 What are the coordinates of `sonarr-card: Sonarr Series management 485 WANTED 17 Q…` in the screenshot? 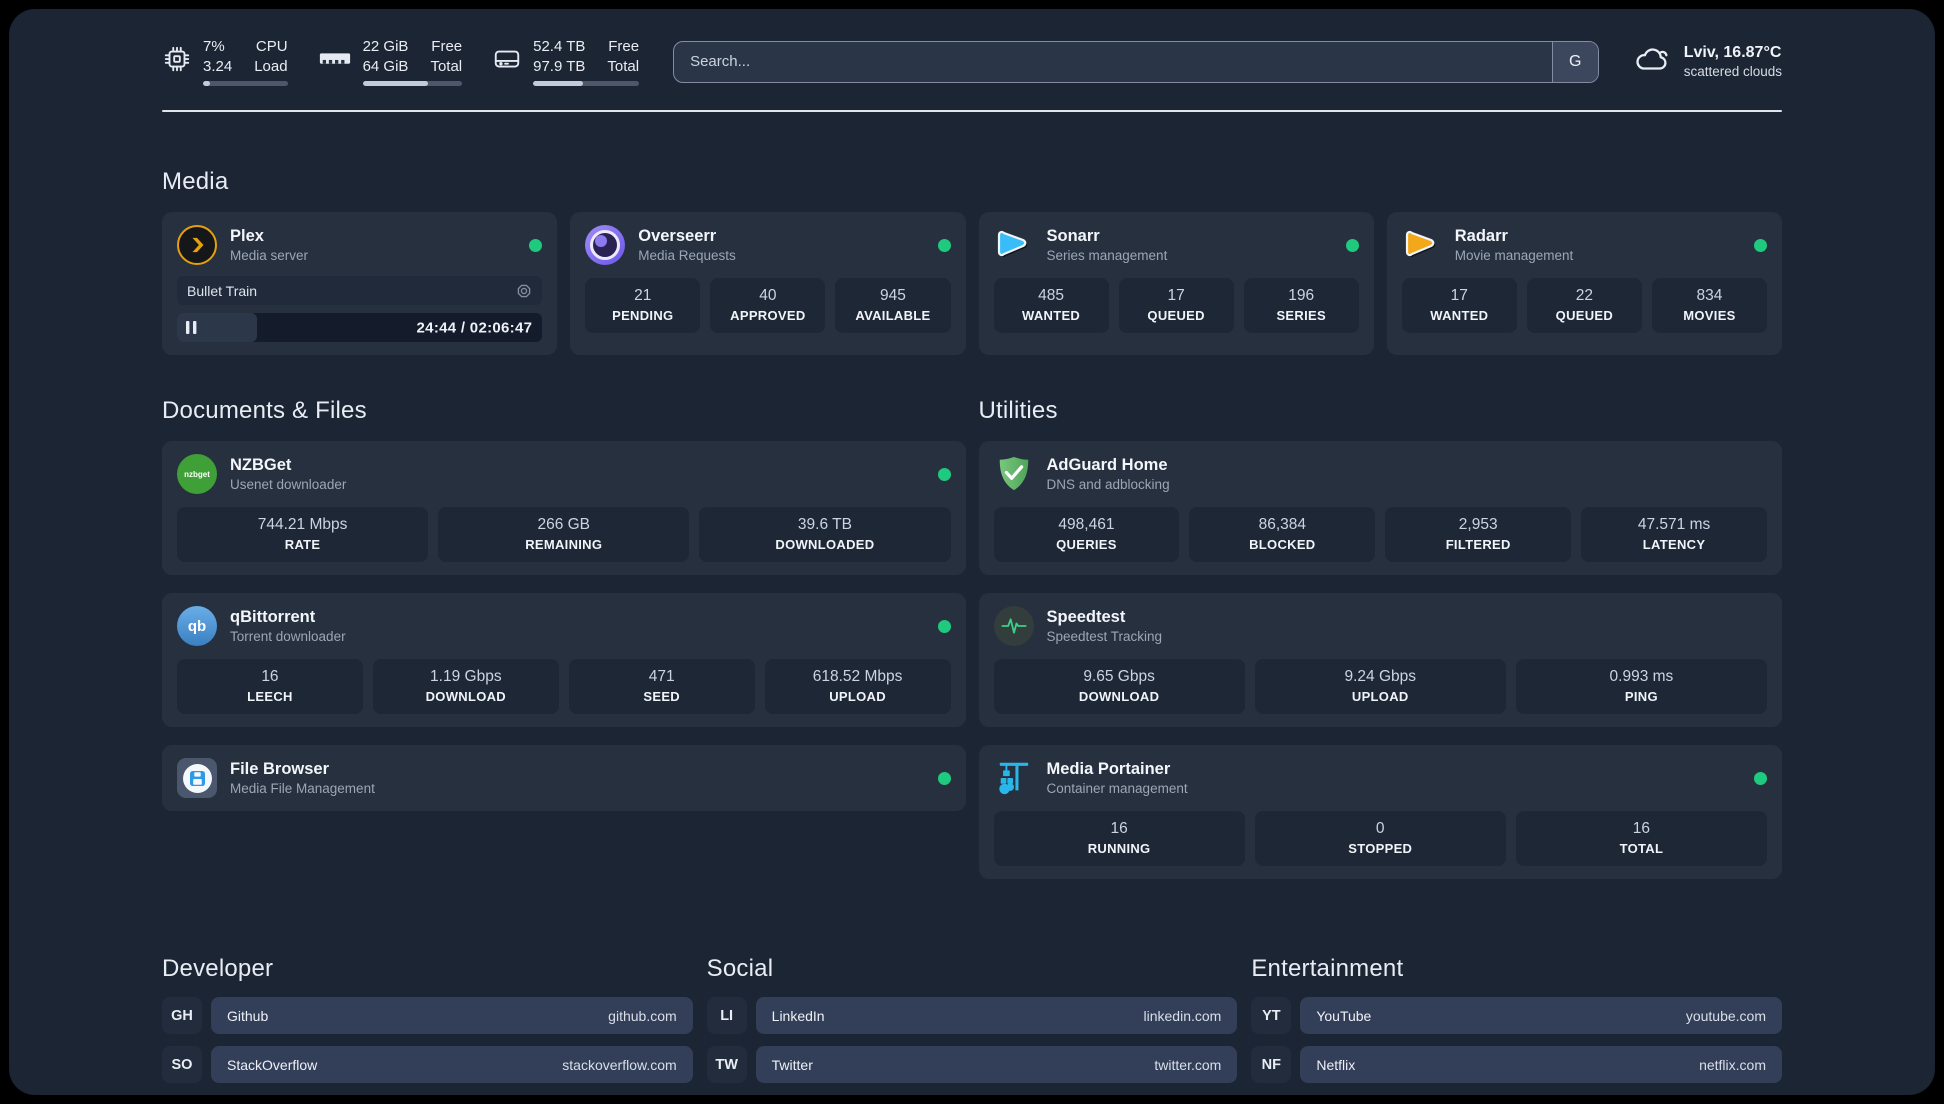 It's located at (1176, 283).